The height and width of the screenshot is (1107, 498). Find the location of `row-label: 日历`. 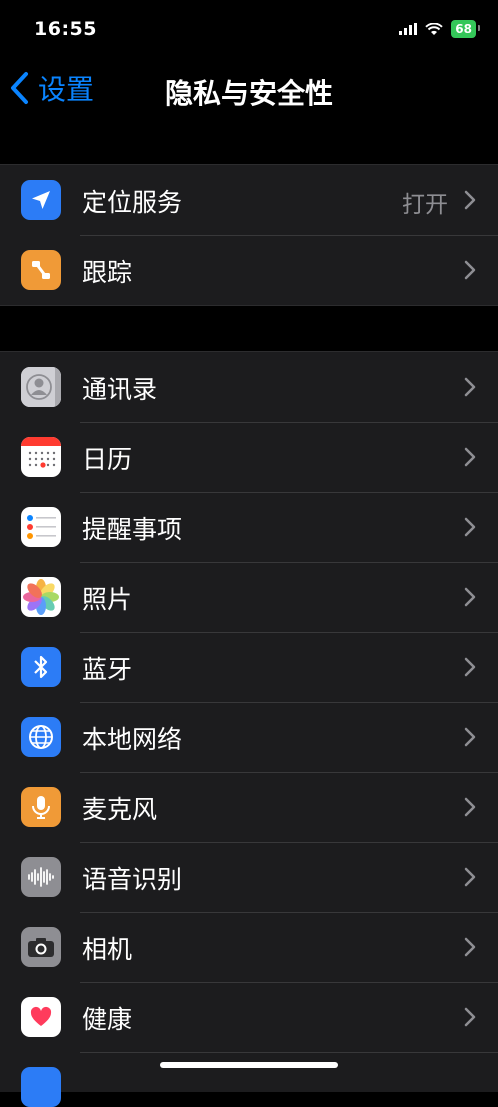

row-label: 日历 is located at coordinates (107, 459).